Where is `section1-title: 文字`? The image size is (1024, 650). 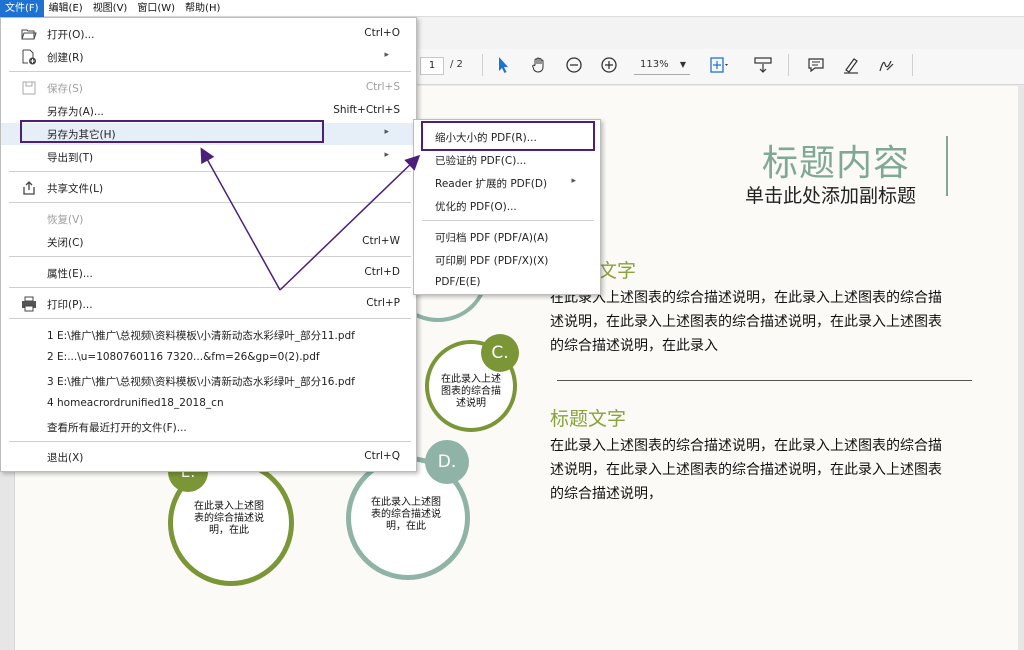
section1-title: 文字 is located at coordinates (617, 271).